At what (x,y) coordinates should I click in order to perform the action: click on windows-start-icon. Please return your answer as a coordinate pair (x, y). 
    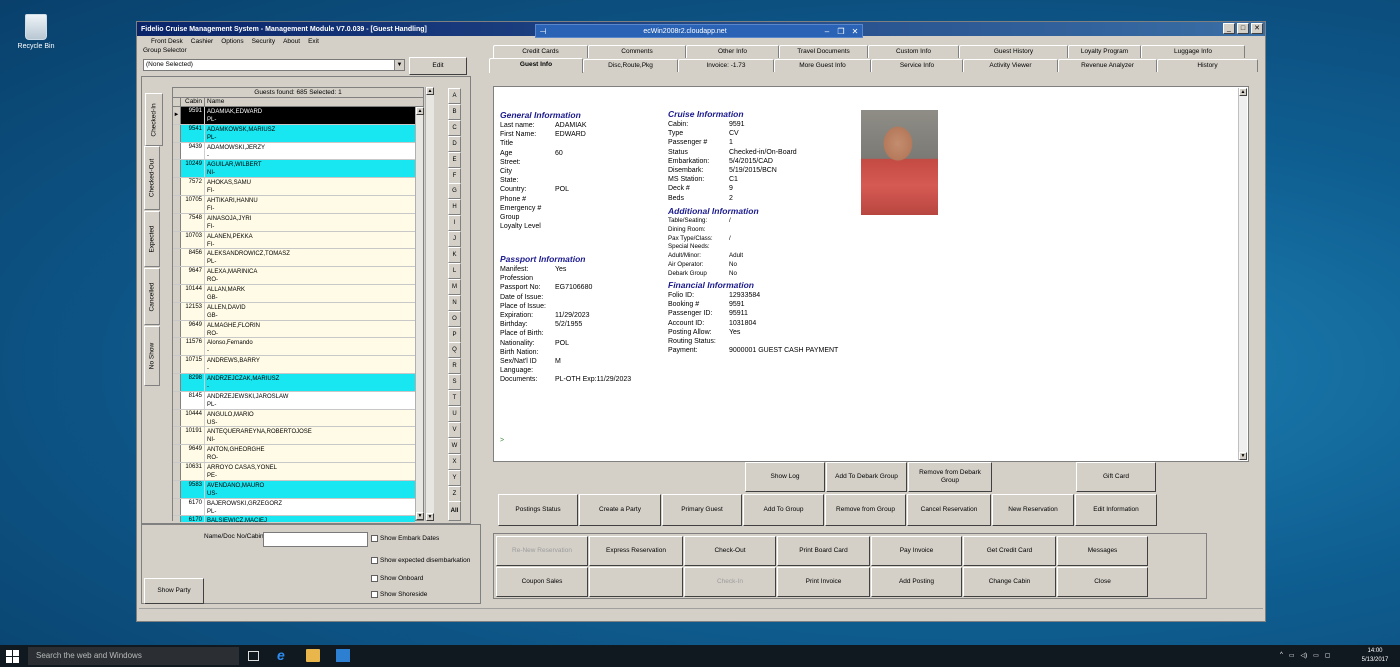
    Looking at the image, I should click on (12, 656).